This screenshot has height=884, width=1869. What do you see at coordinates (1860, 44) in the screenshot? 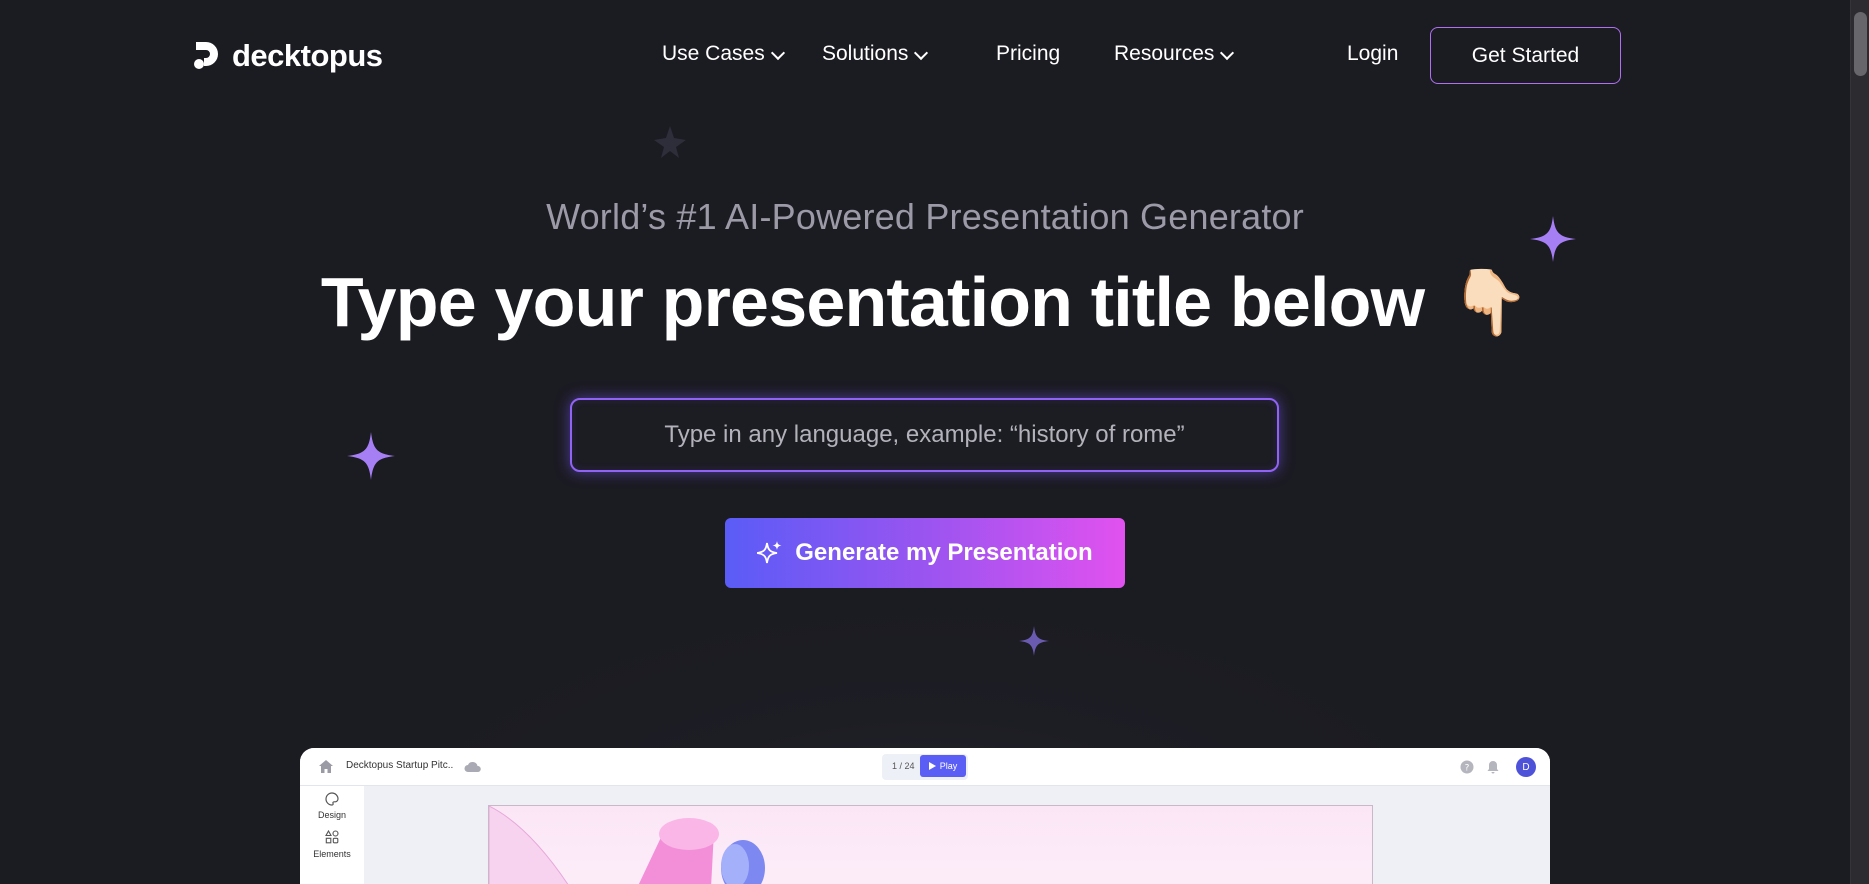
I see `scrollbar-thumb` at bounding box center [1860, 44].